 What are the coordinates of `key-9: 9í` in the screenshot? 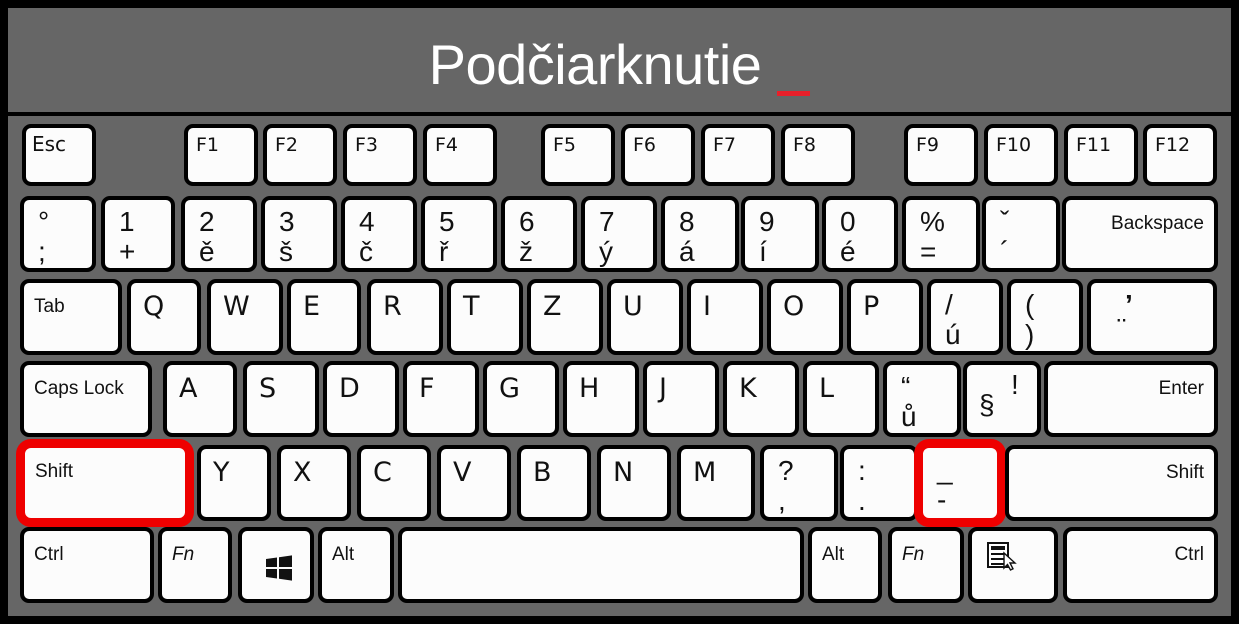 It's located at (780, 234).